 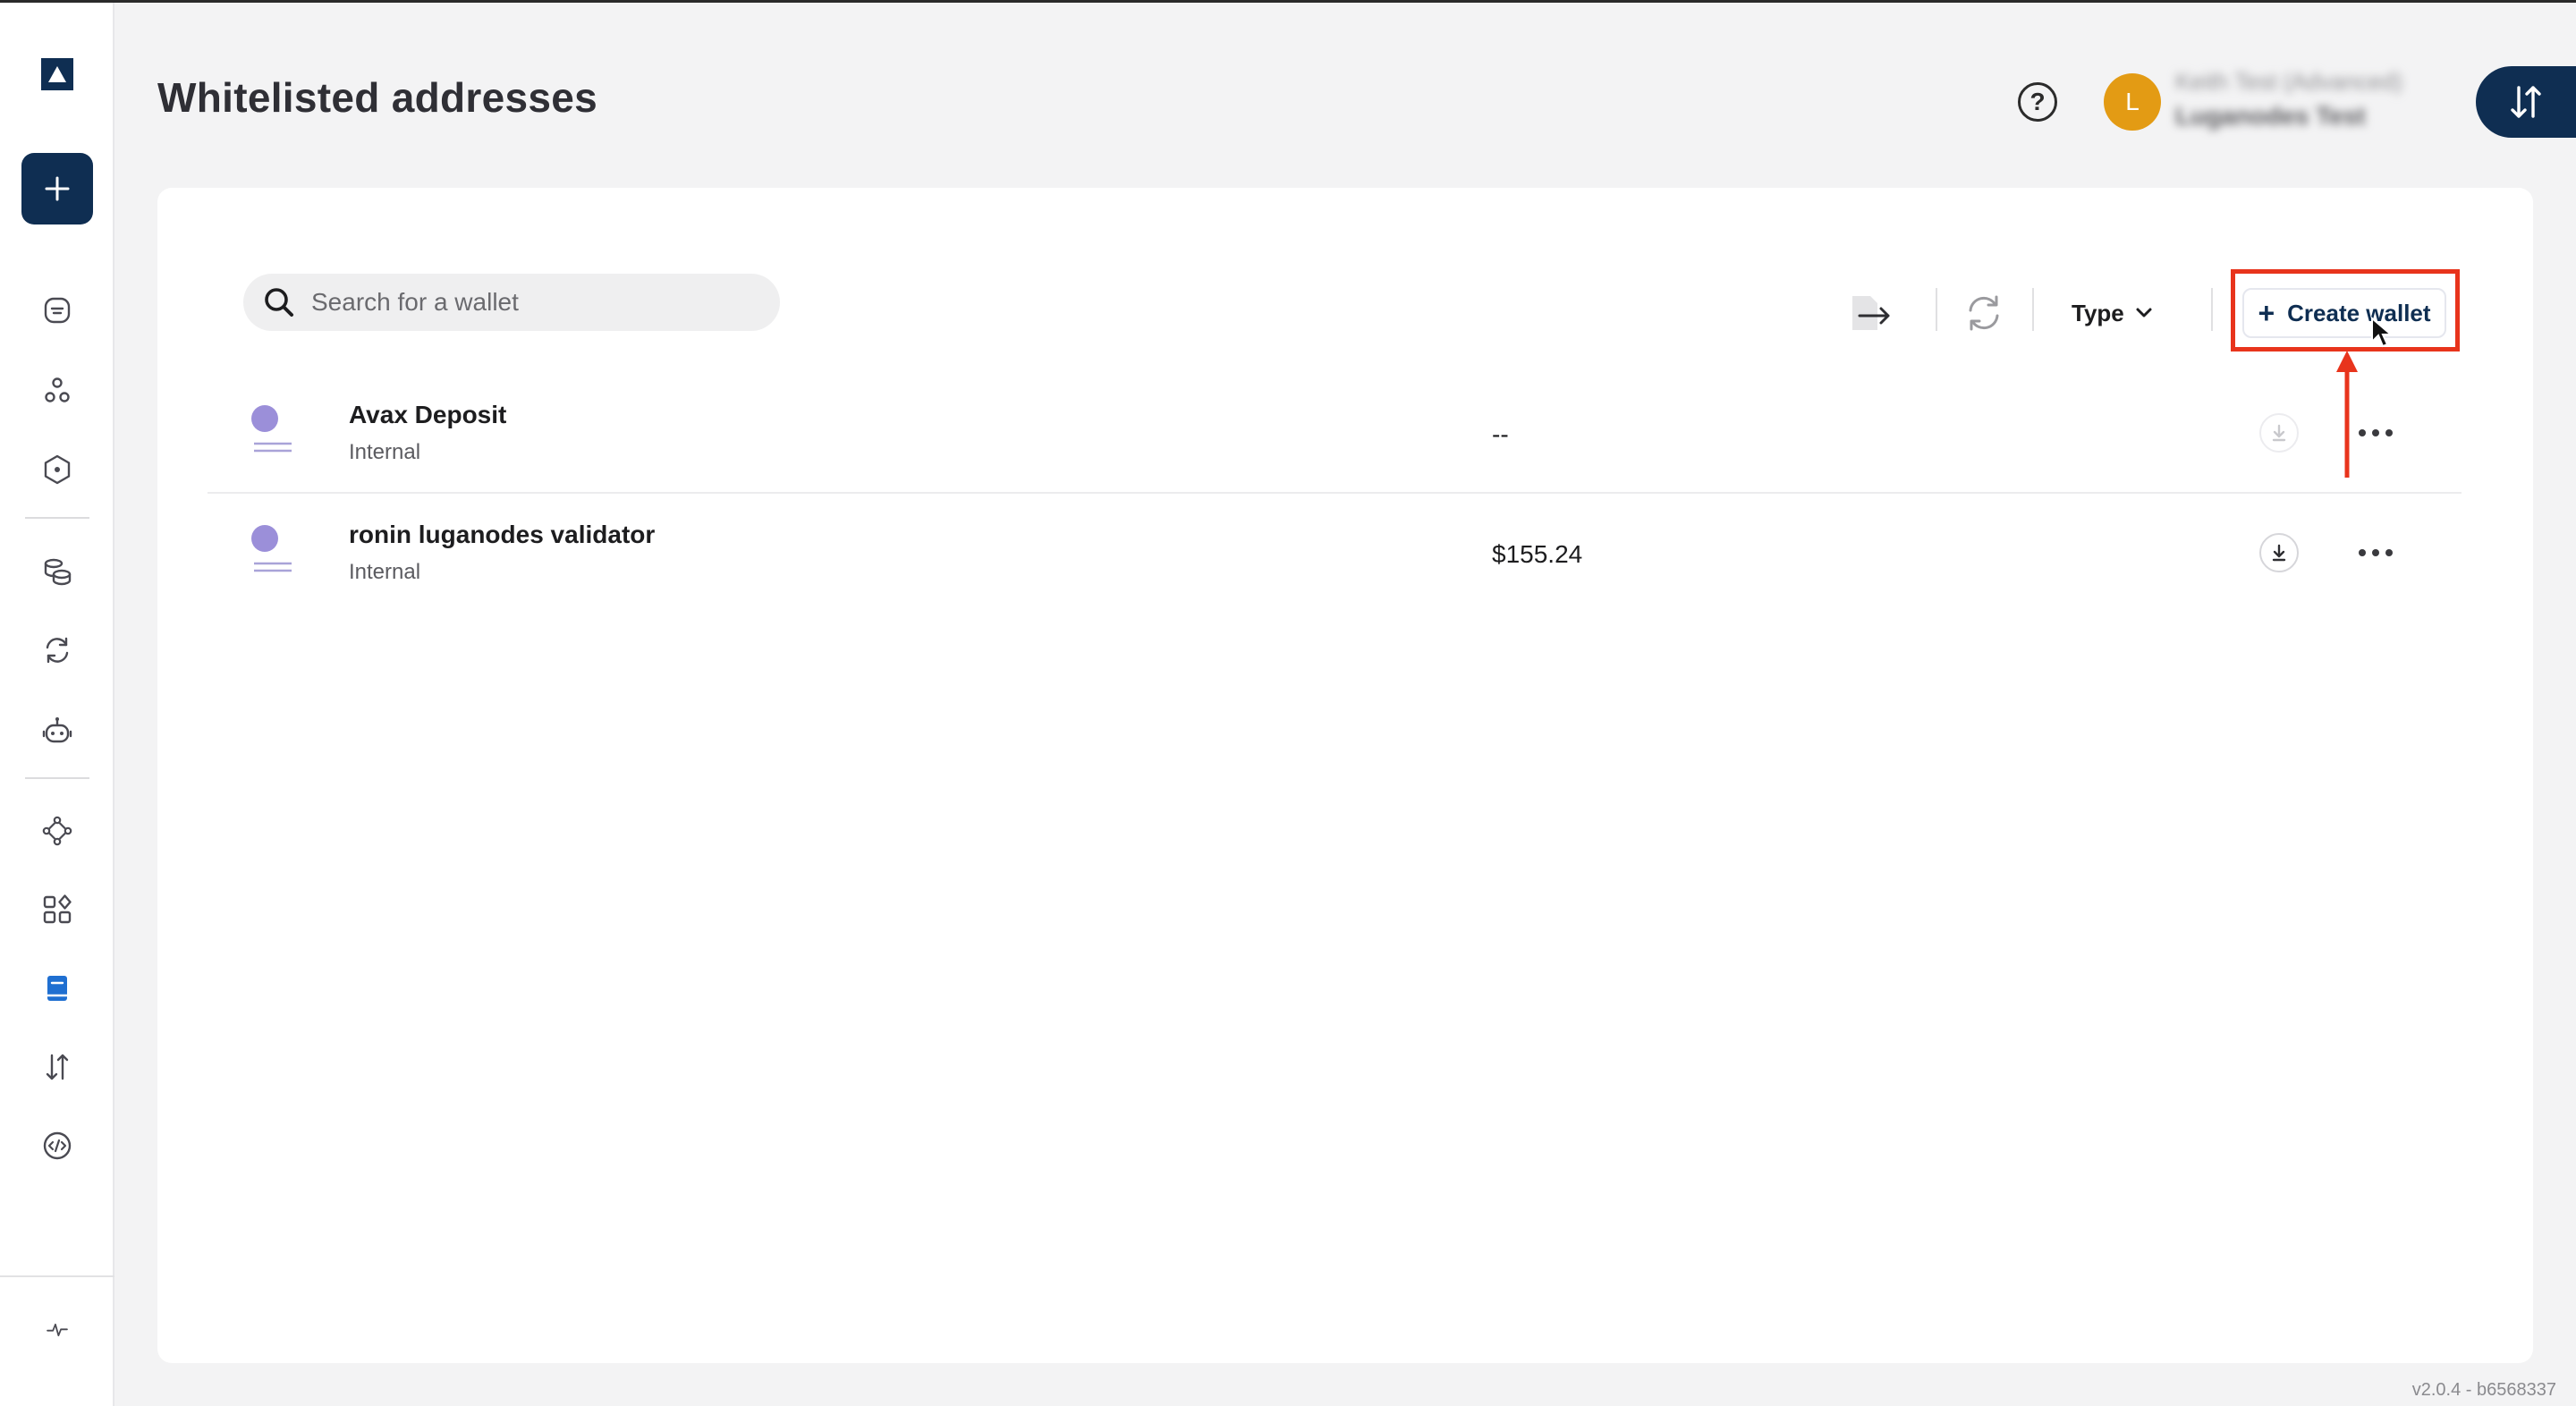 I want to click on new-action-button, so click(x=57, y=188).